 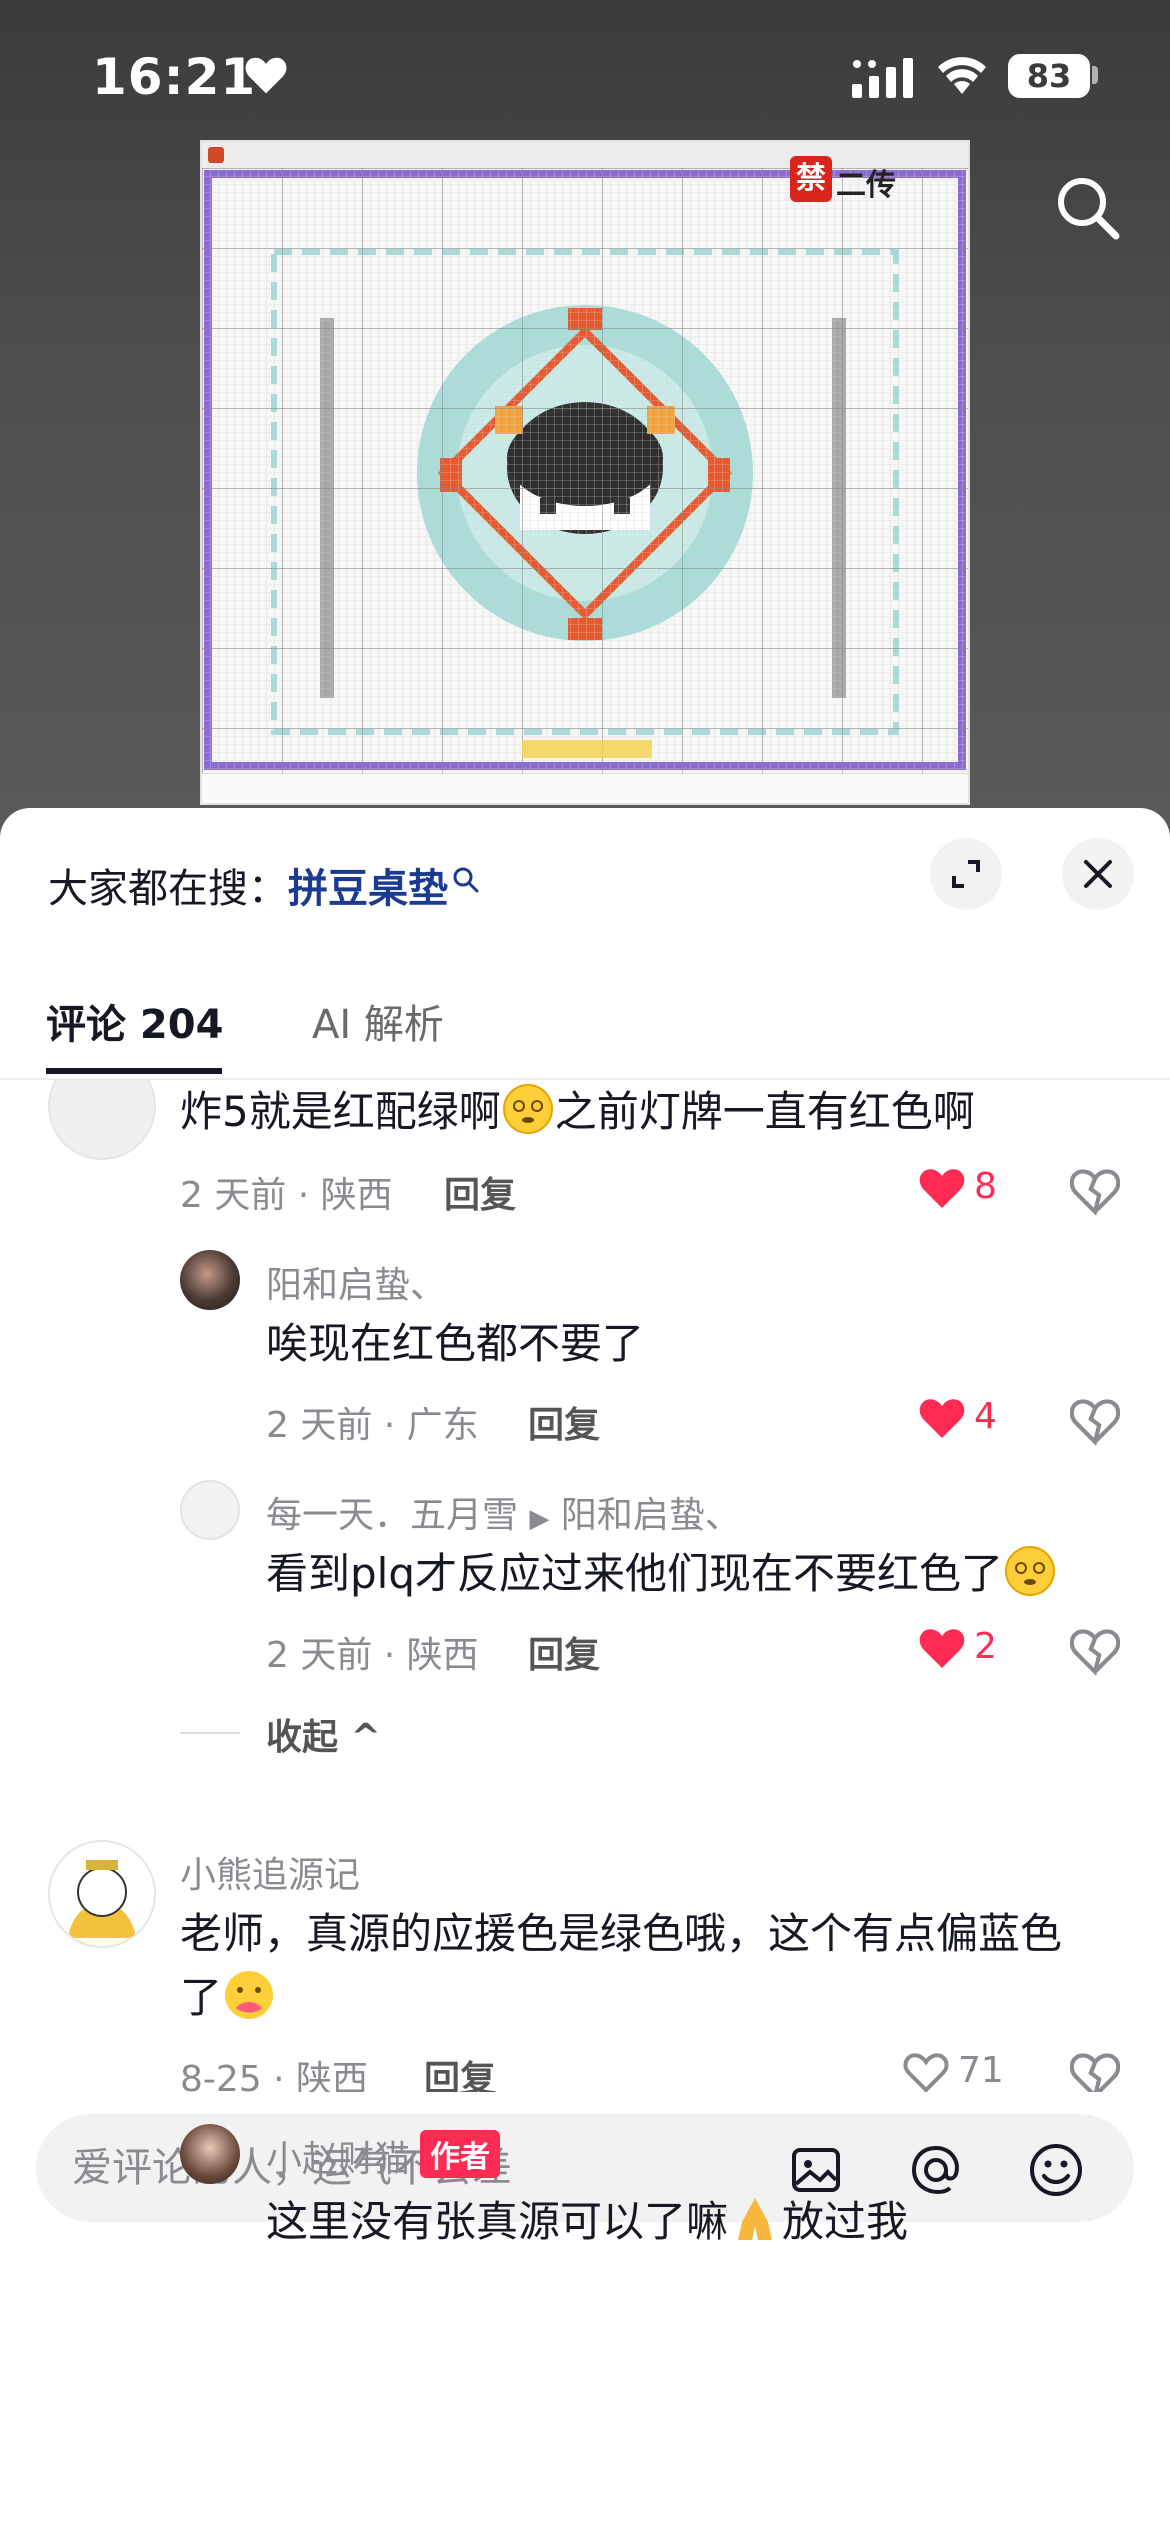 What do you see at coordinates (368, 889) in the screenshot?
I see `hot-search-keyword: 拼豆桌垫` at bounding box center [368, 889].